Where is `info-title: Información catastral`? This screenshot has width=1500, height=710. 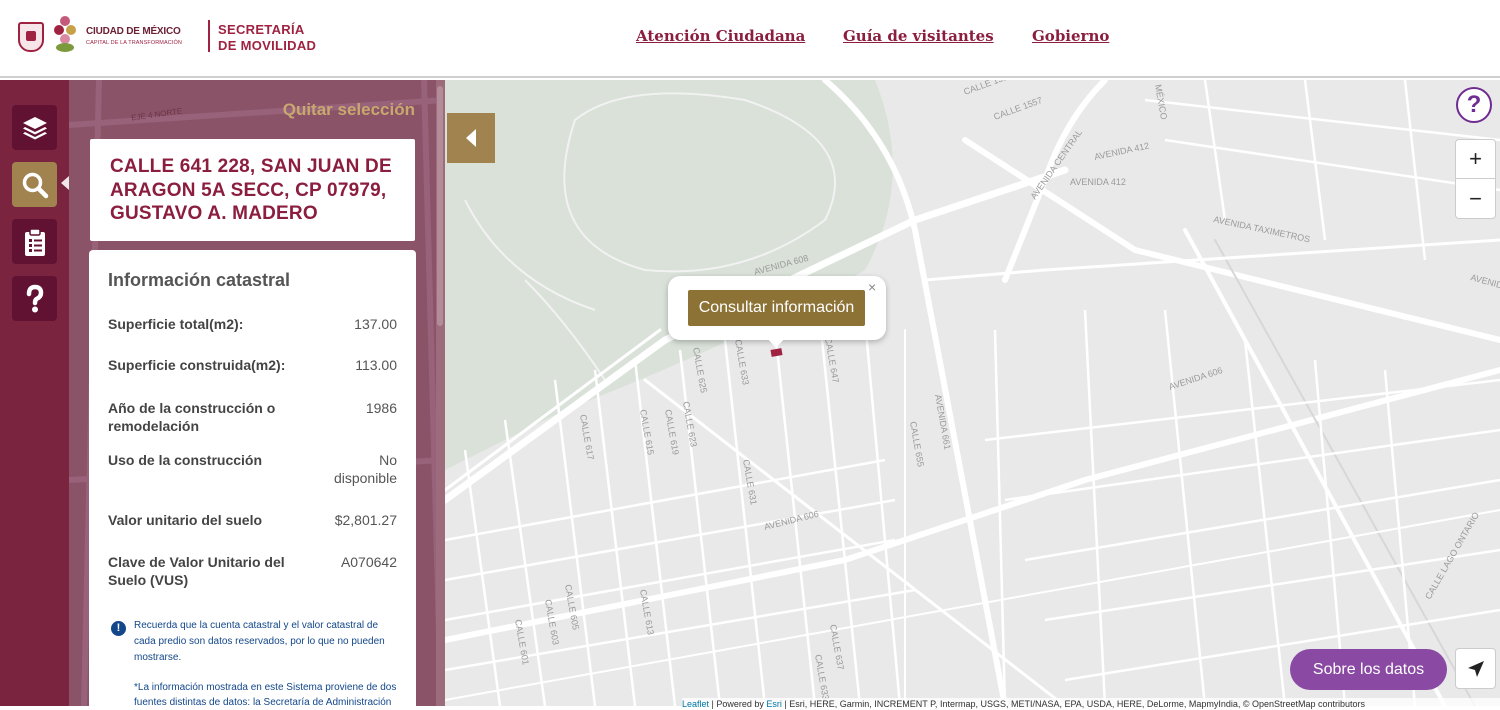
info-title: Información catastral is located at coordinates (199, 280).